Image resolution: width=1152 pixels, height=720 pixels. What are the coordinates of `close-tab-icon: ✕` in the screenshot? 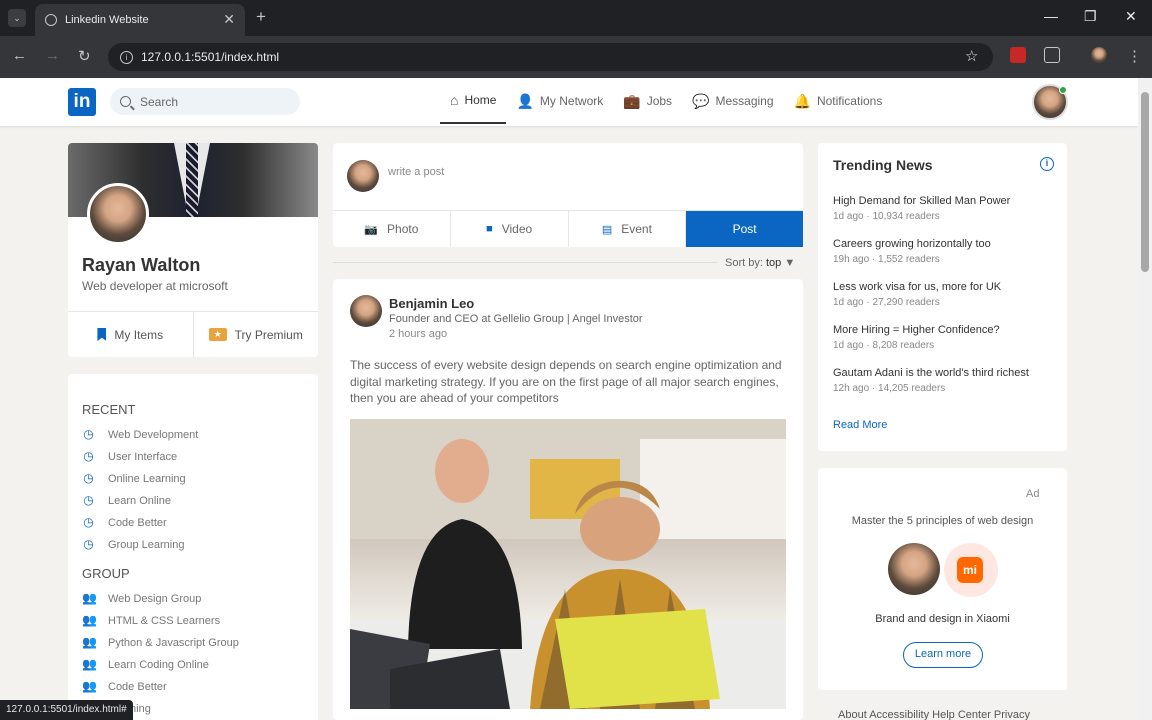 It's located at (229, 19).